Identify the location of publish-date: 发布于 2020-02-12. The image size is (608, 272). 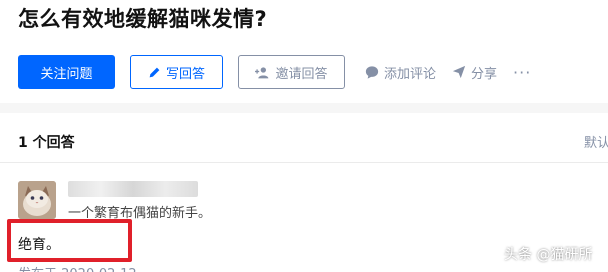
(77, 267).